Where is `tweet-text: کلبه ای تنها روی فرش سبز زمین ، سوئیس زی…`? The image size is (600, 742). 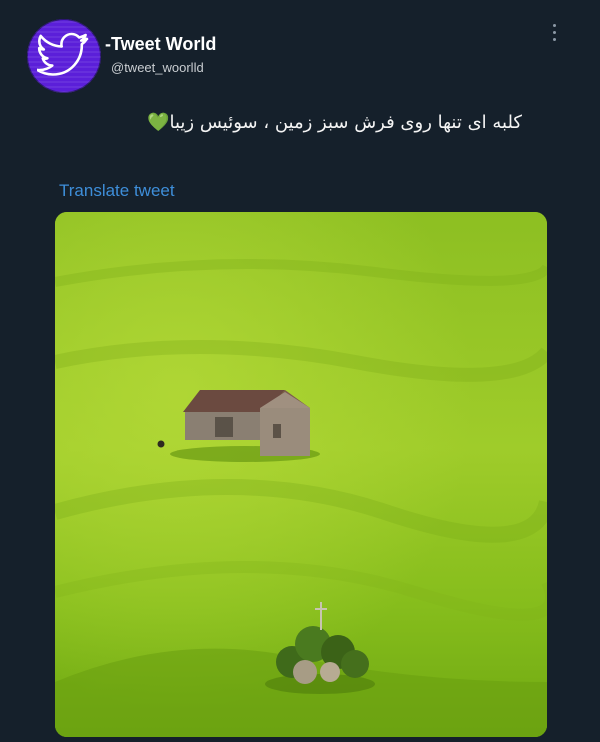 tweet-text: کلبه ای تنها روی فرش سبز زمین ، سوئیس زی… is located at coordinates (334, 122).